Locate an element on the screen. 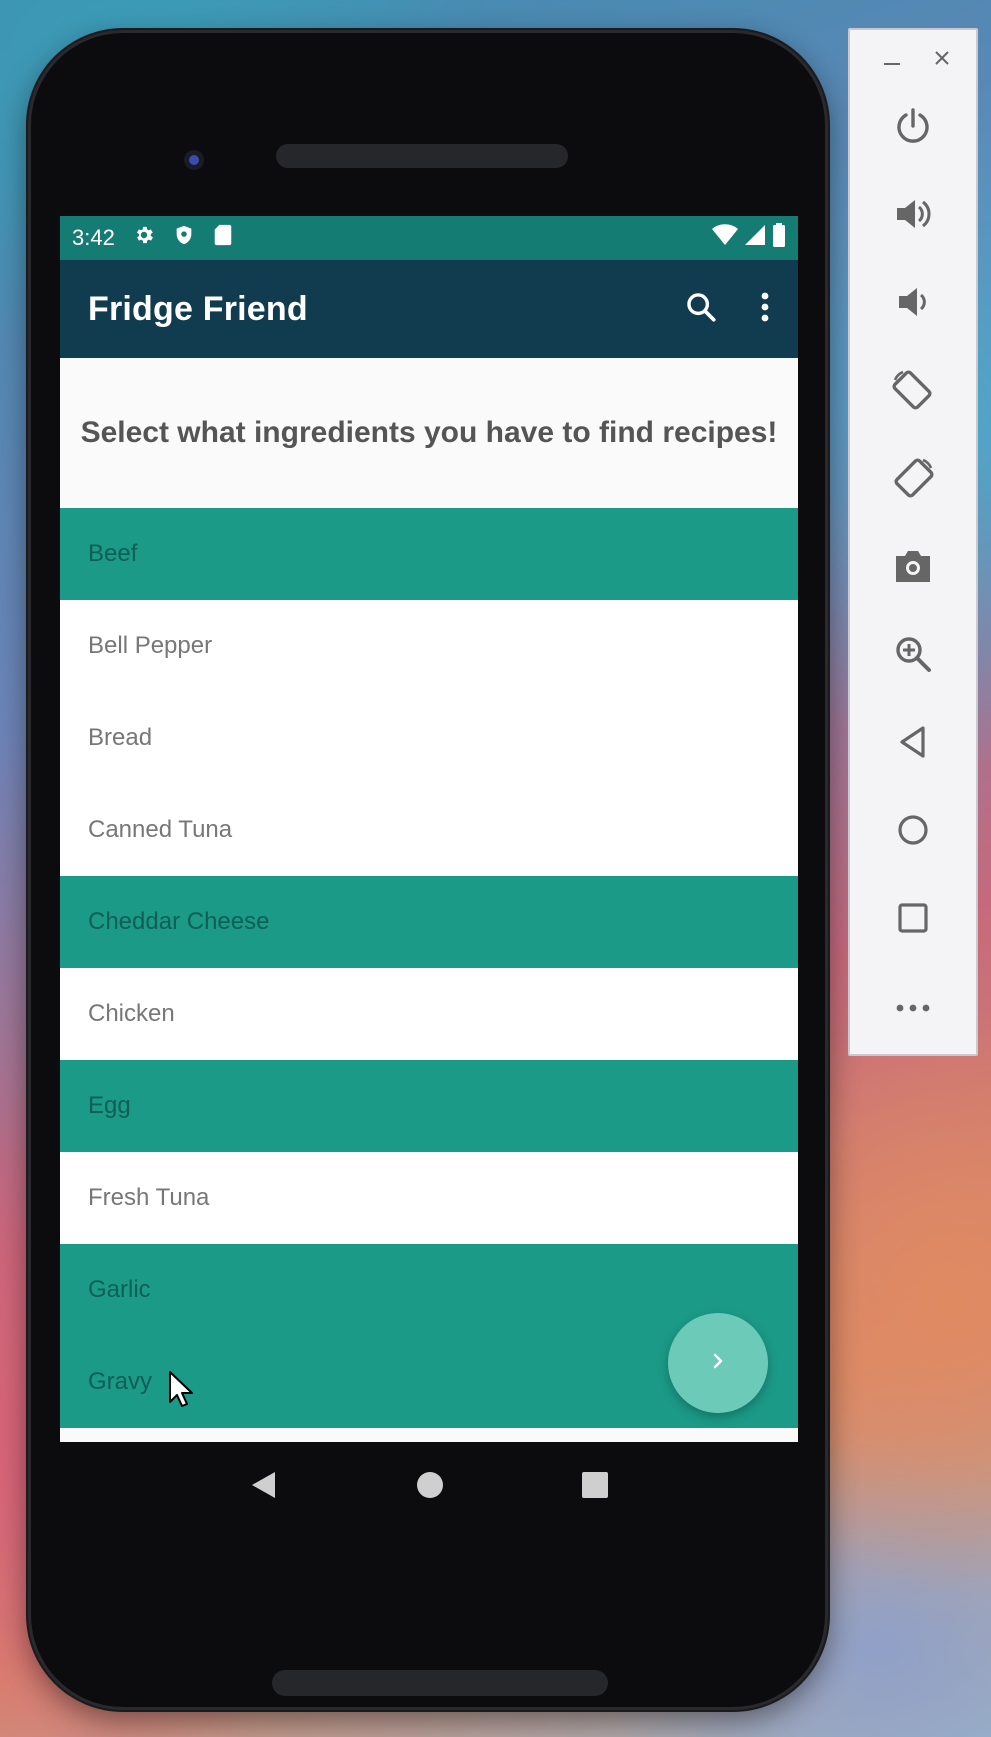 The width and height of the screenshot is (991, 1737). panel-overview-button is located at coordinates (913, 920).